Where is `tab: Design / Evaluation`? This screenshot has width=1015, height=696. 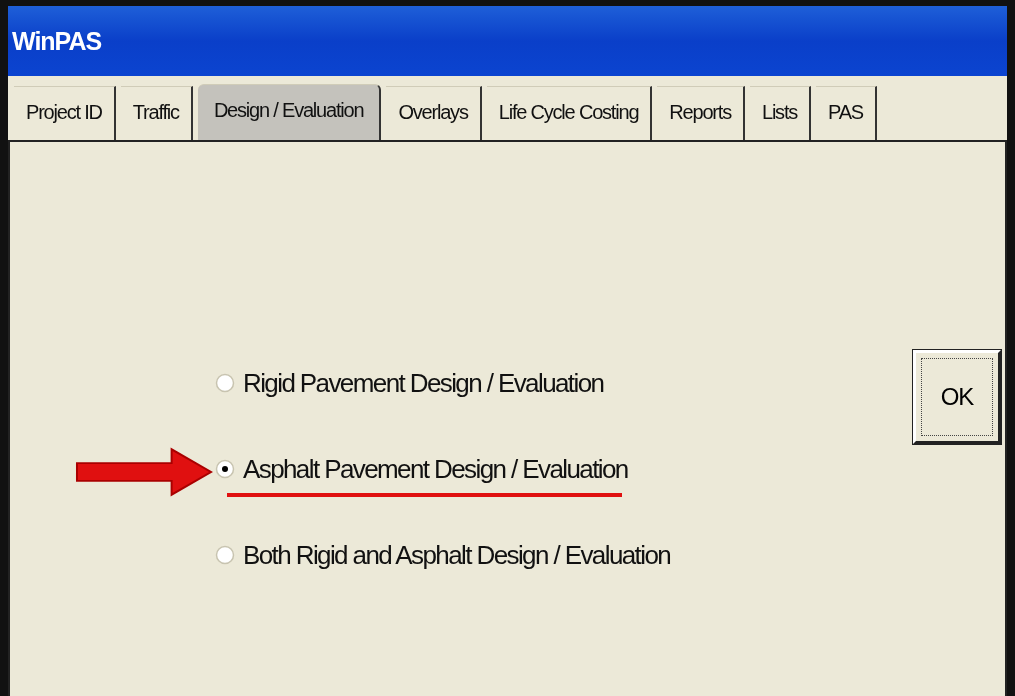 tab: Design / Evaluation is located at coordinates (289, 112).